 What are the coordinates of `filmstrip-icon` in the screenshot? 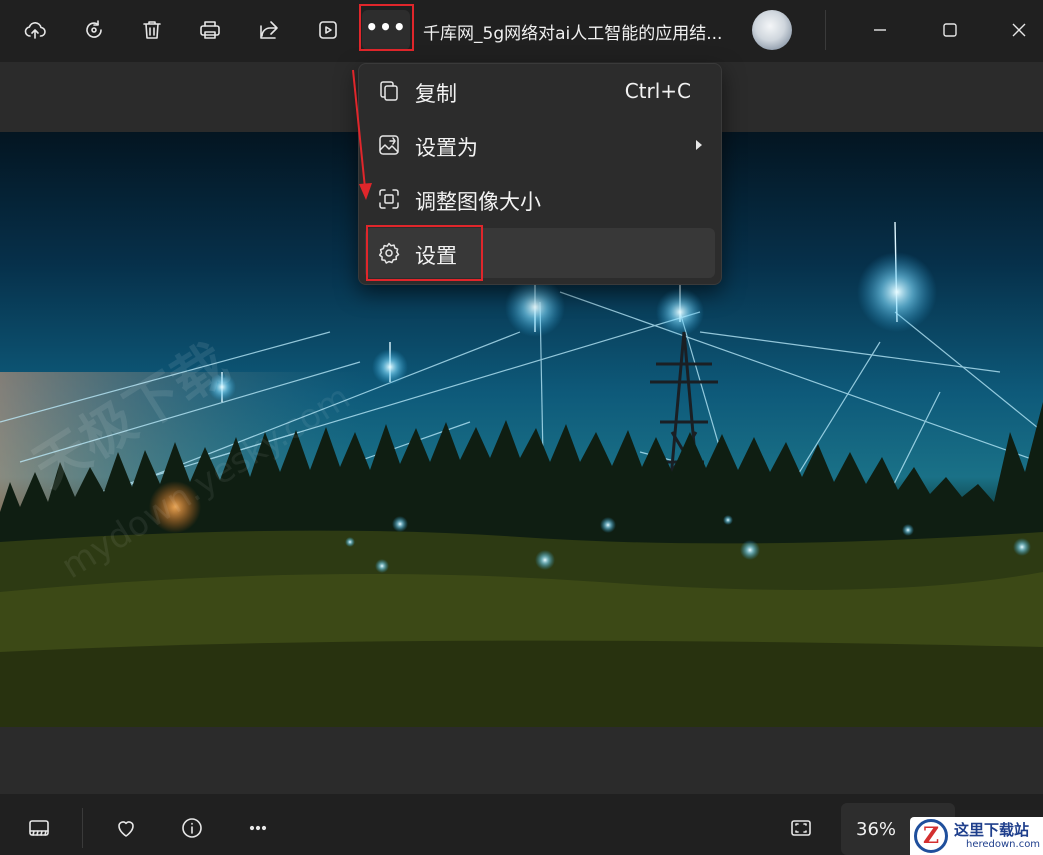 It's located at (39, 828).